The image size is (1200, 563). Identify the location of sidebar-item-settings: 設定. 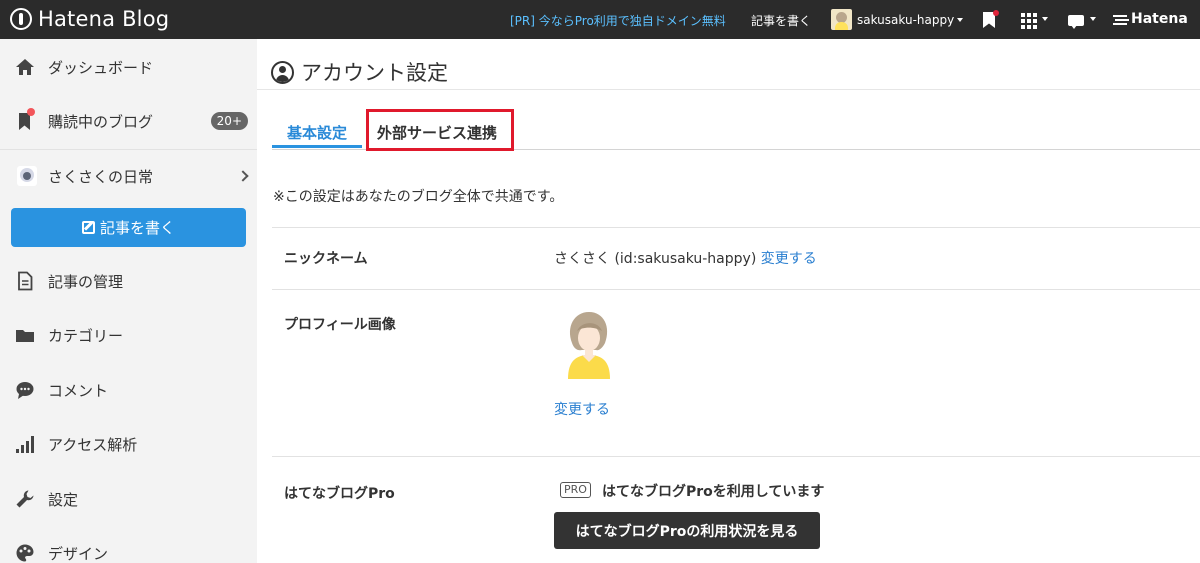
(128, 499).